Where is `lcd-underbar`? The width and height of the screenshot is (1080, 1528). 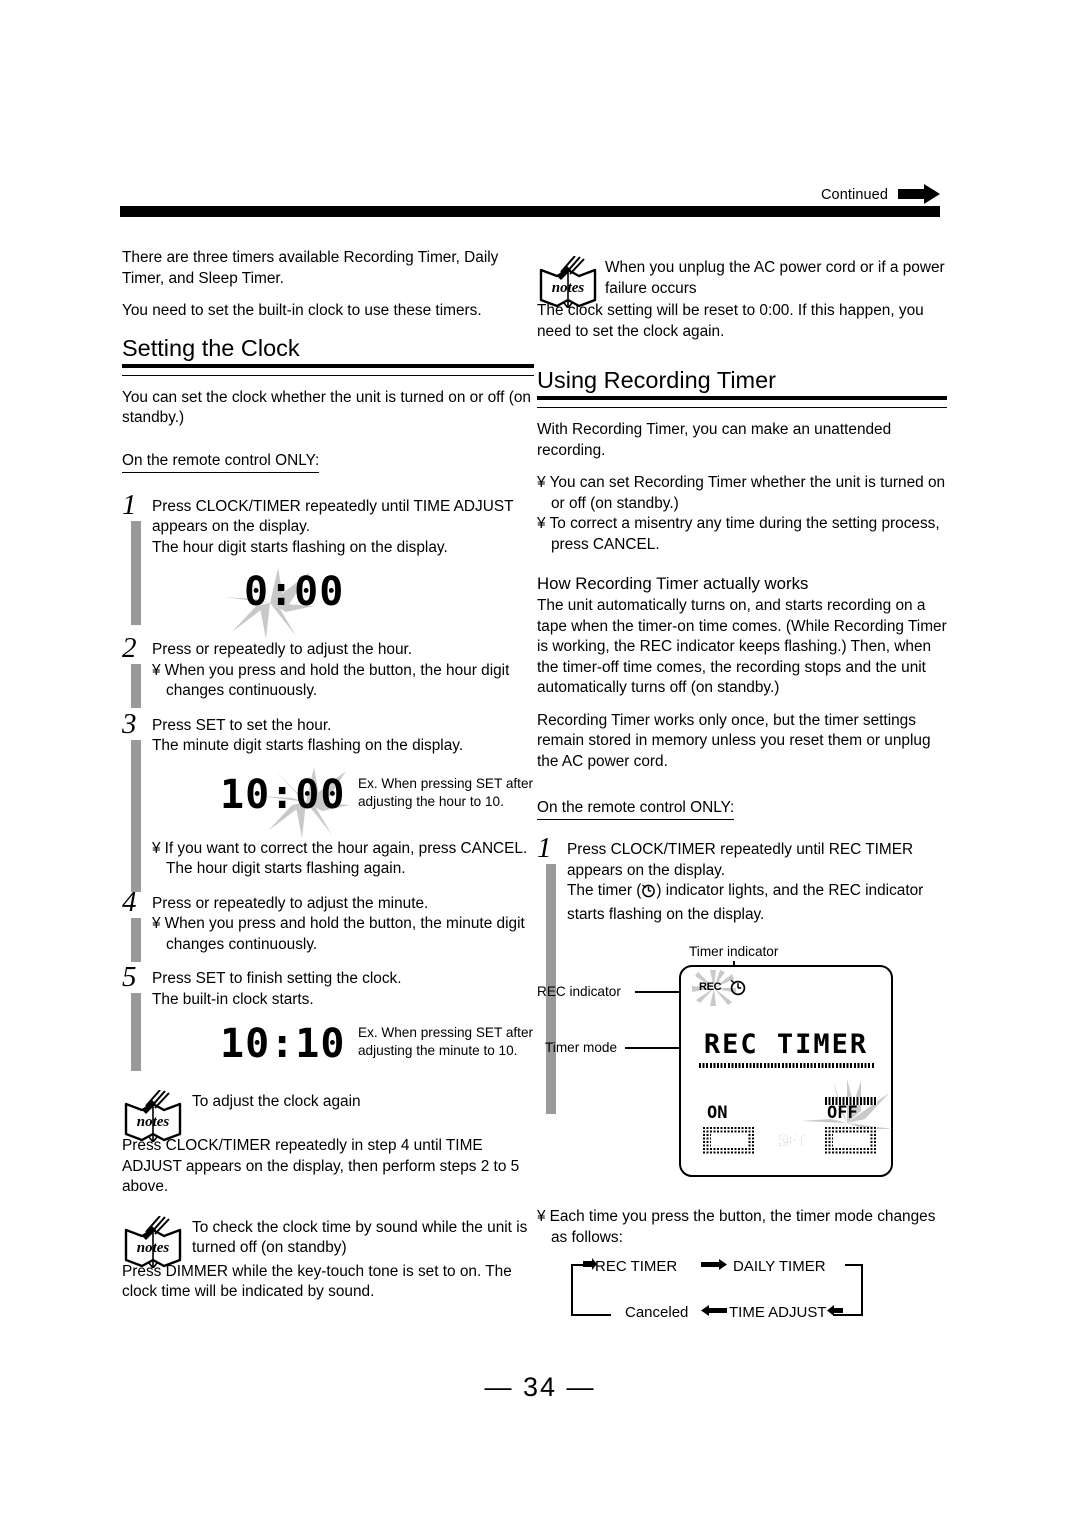
lcd-underbar is located at coordinates (787, 1065).